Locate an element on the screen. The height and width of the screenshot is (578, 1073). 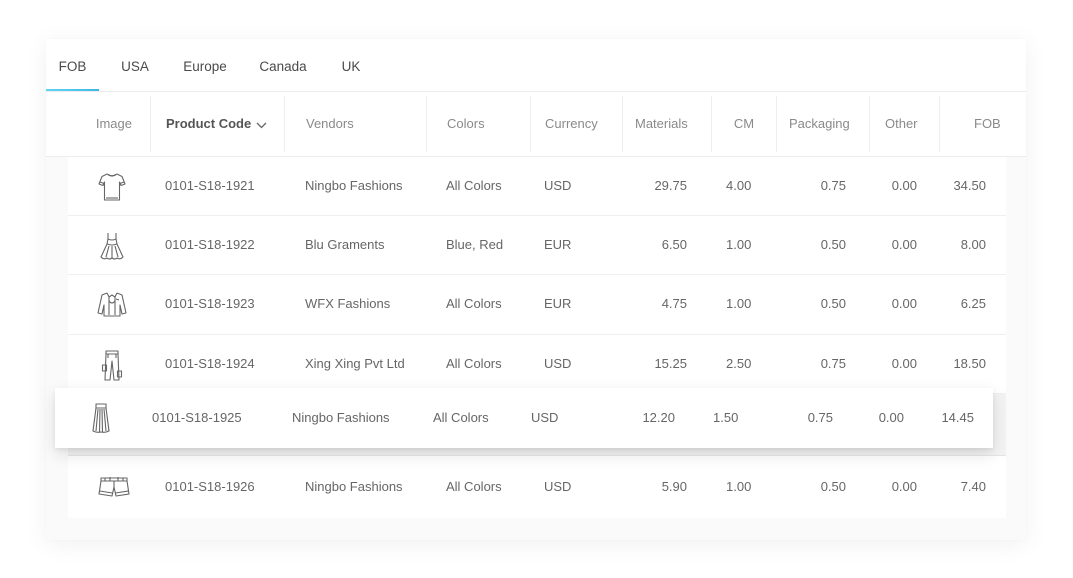
dress-icon is located at coordinates (112, 246).